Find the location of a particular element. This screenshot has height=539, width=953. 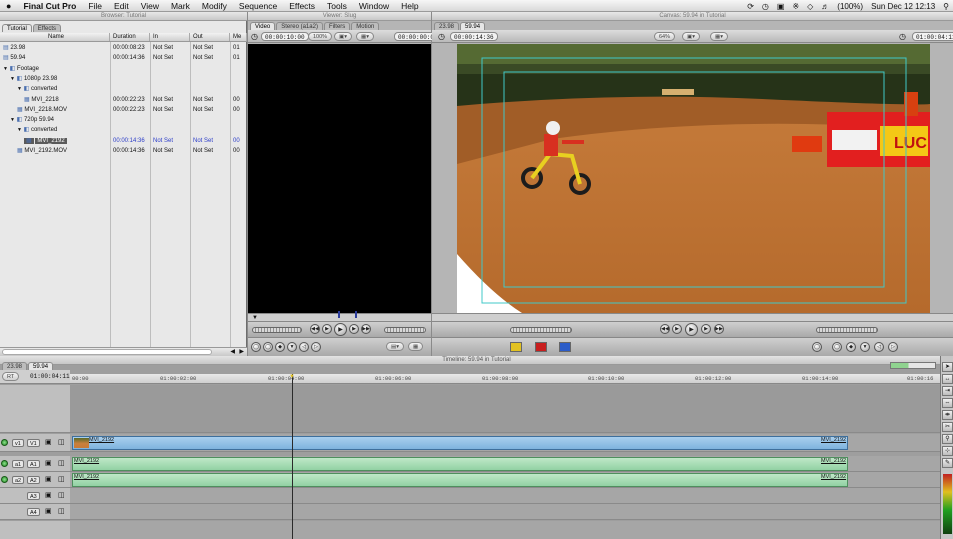

overwrite-edit-button is located at coordinates (541, 347).